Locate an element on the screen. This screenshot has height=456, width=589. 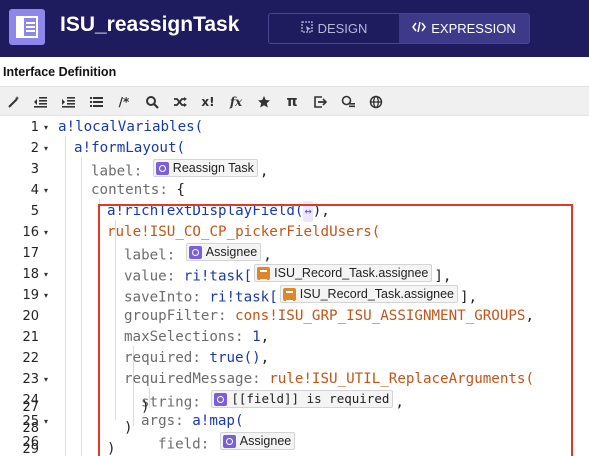
tab-expression-label: EXPRESSION is located at coordinates (473, 28).